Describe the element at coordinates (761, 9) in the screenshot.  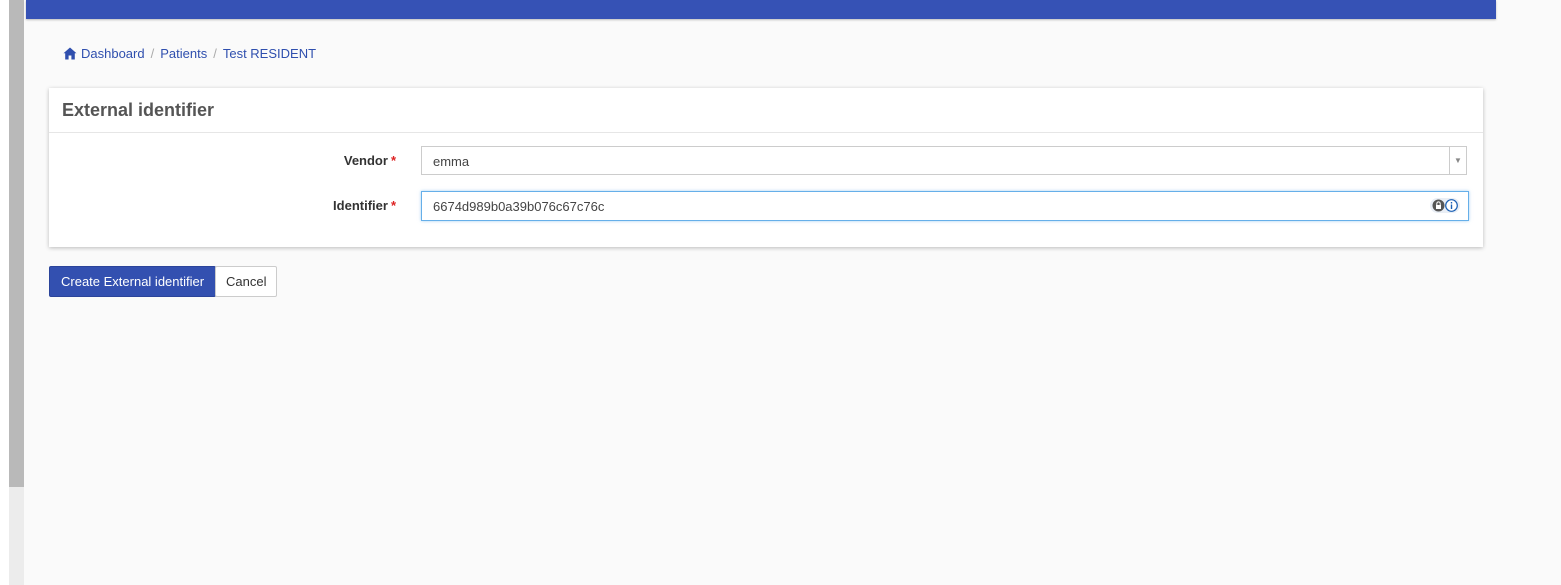
I see `top-navbar` at that location.